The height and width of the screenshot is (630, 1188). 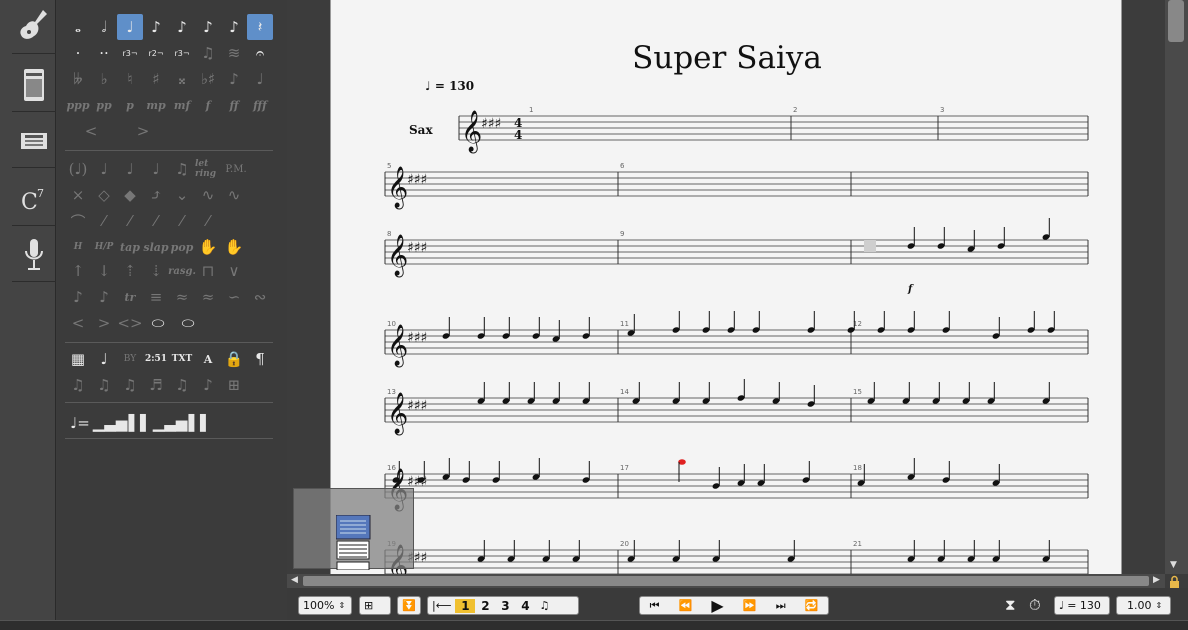 What do you see at coordinates (156, 105) in the screenshot?
I see `dynamic-mp: mp` at bounding box center [156, 105].